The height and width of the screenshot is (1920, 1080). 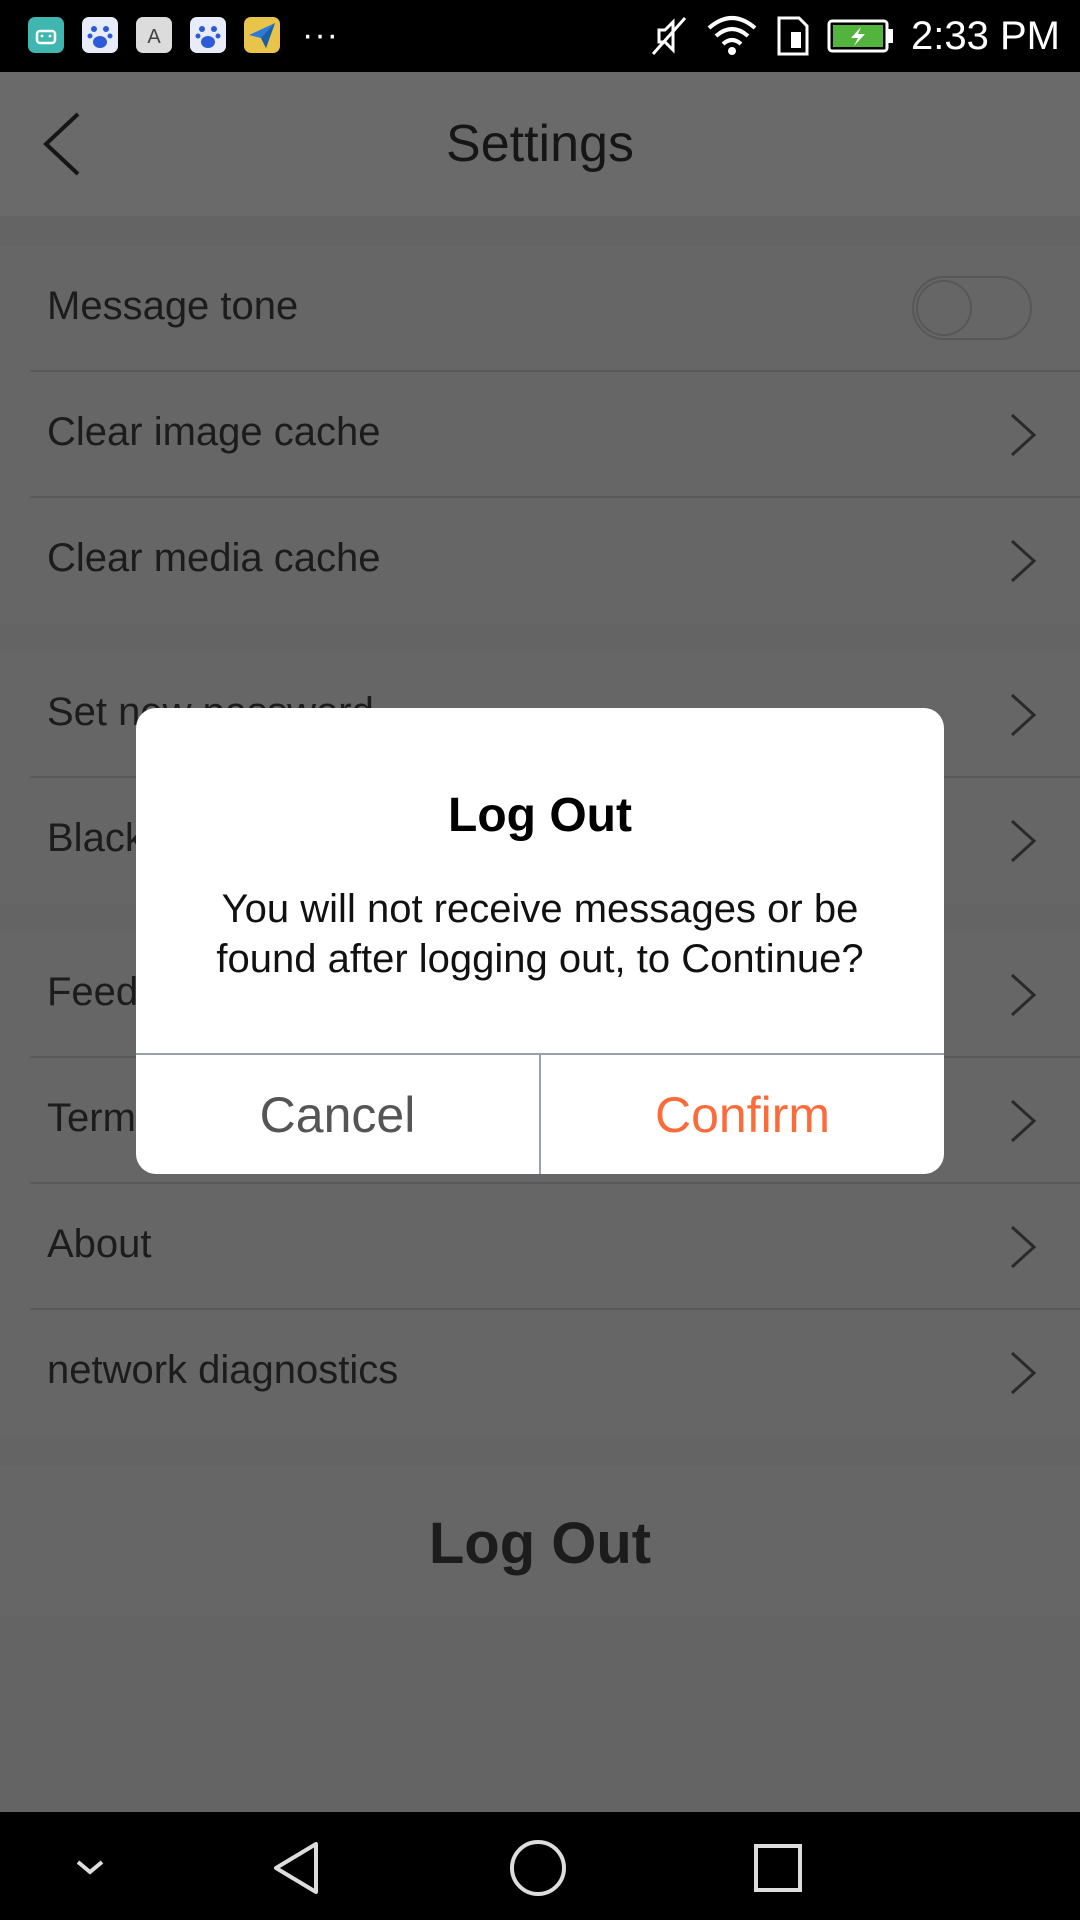 I want to click on dialog-title: Log Out, so click(x=540, y=815).